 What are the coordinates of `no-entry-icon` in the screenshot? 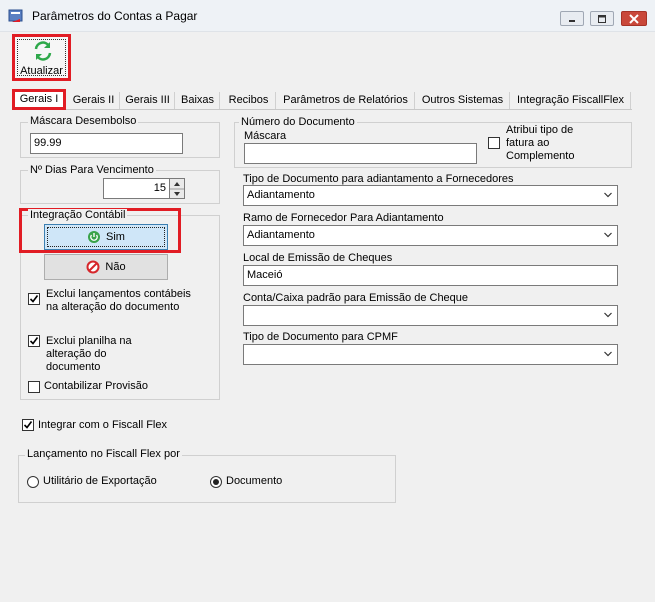 It's located at (93, 267).